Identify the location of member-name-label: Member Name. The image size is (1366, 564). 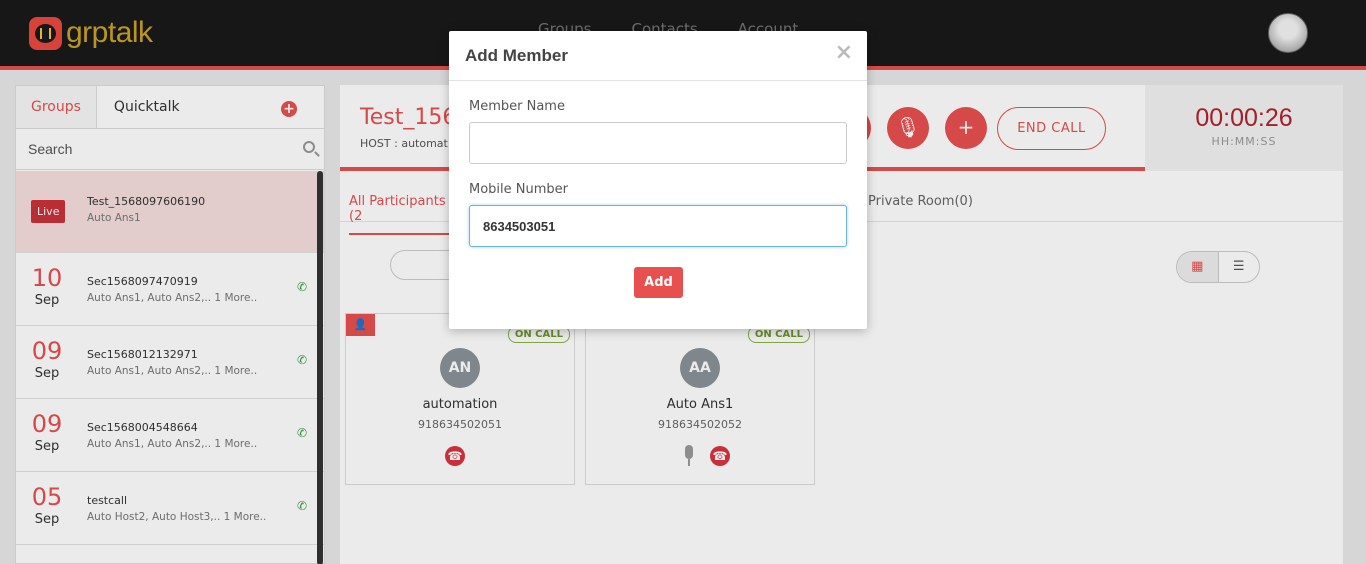
(517, 106).